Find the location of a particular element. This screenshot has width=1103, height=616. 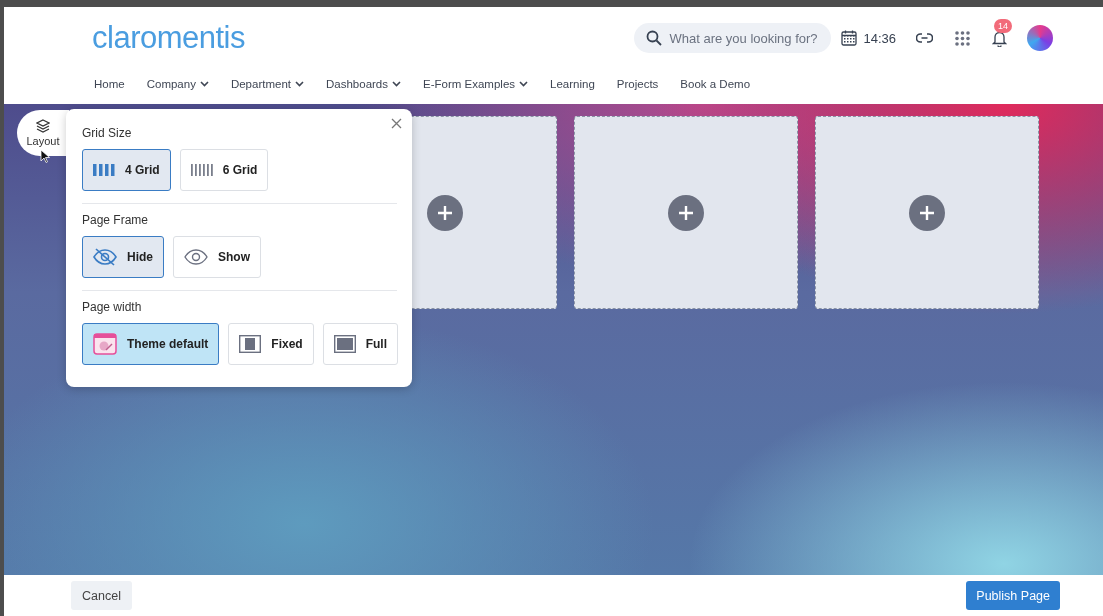

search-icon is located at coordinates (654, 38).